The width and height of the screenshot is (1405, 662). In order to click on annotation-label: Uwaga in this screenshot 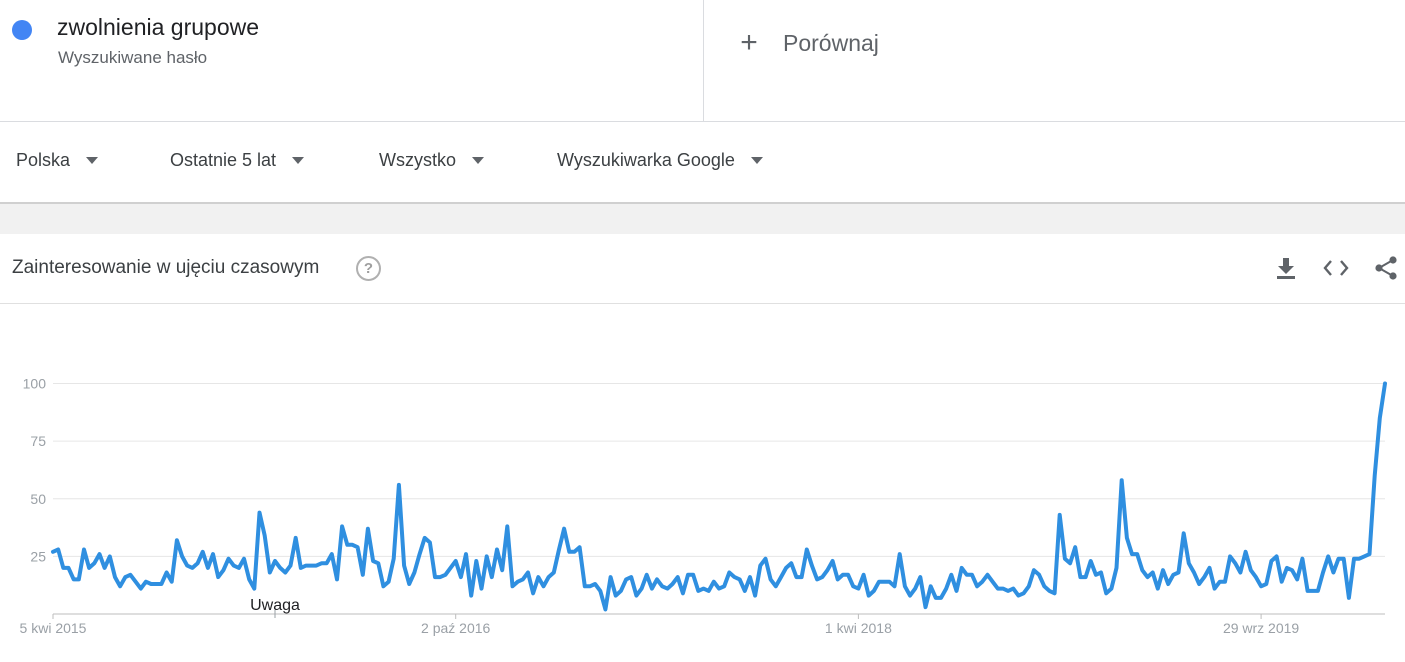, I will do `click(275, 605)`.